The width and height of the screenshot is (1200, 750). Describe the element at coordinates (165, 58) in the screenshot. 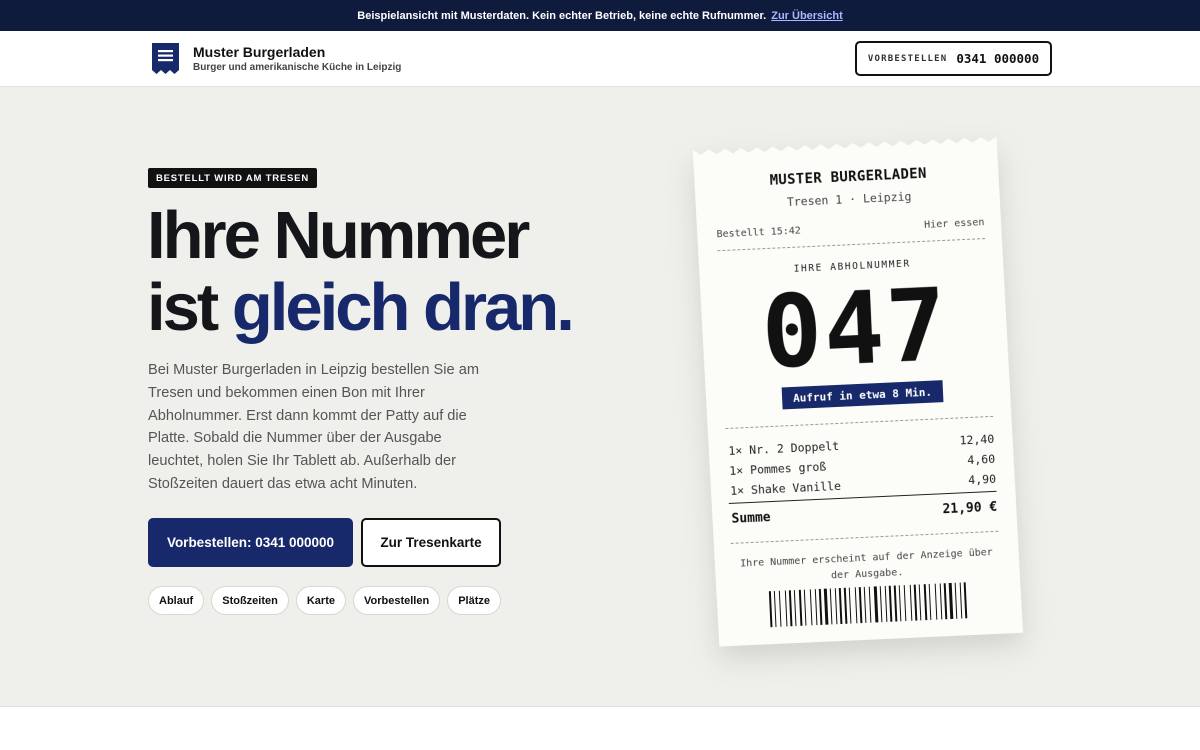

I see `receipt-logo-icon` at that location.